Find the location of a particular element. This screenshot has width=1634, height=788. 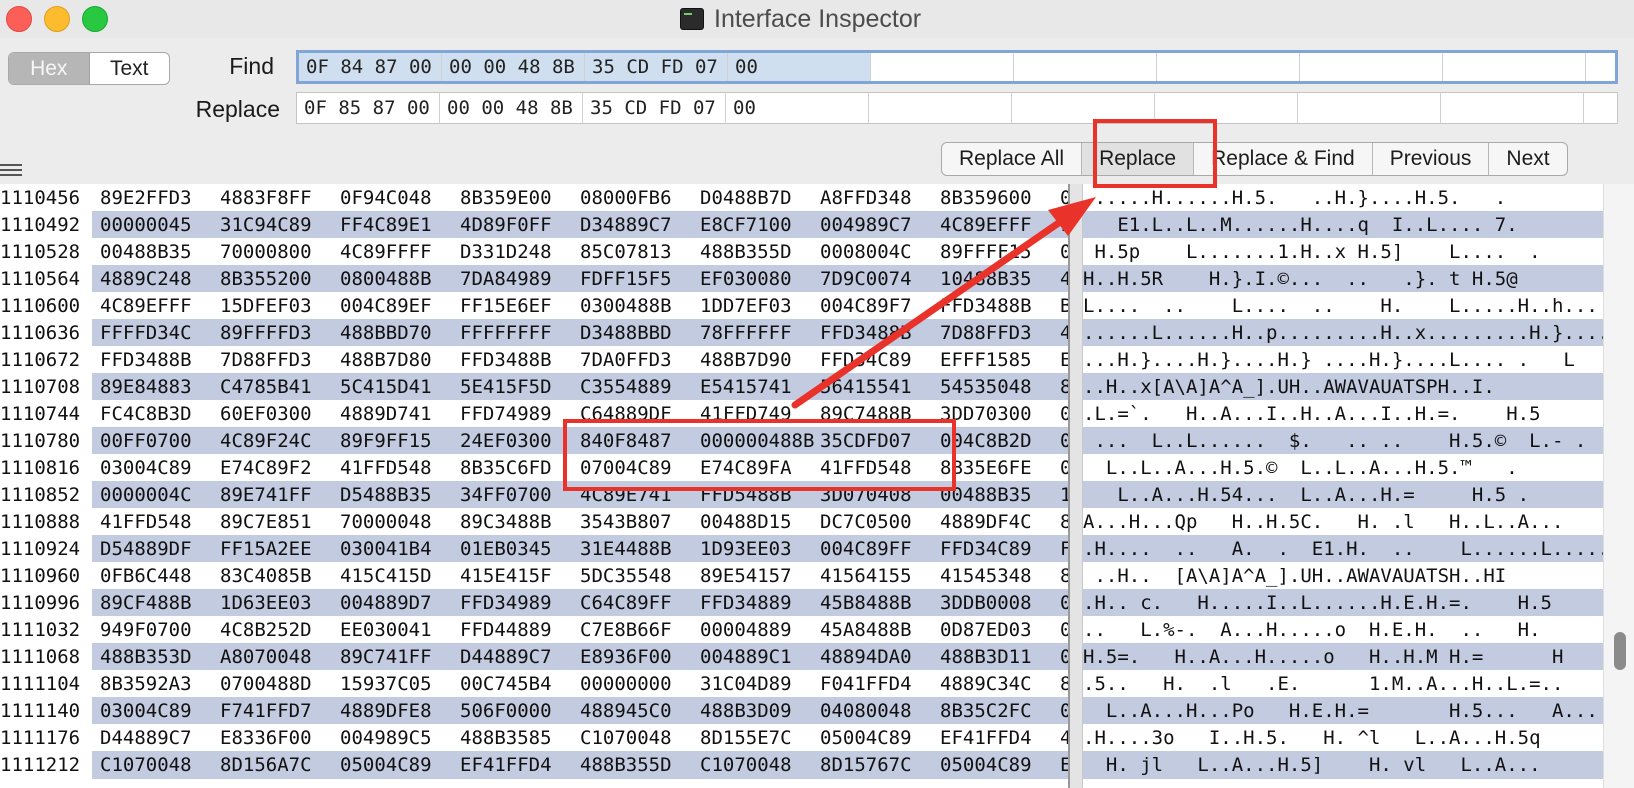

row-ascii: .H....3o I..H.5. H. ^l L..A...H.5q is located at coordinates (1343, 738).